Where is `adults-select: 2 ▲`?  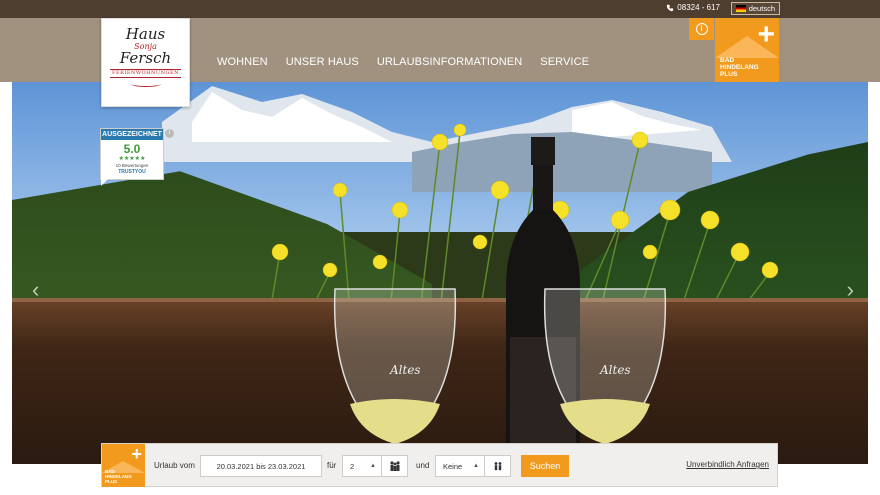 adults-select: 2 ▲ is located at coordinates (362, 466).